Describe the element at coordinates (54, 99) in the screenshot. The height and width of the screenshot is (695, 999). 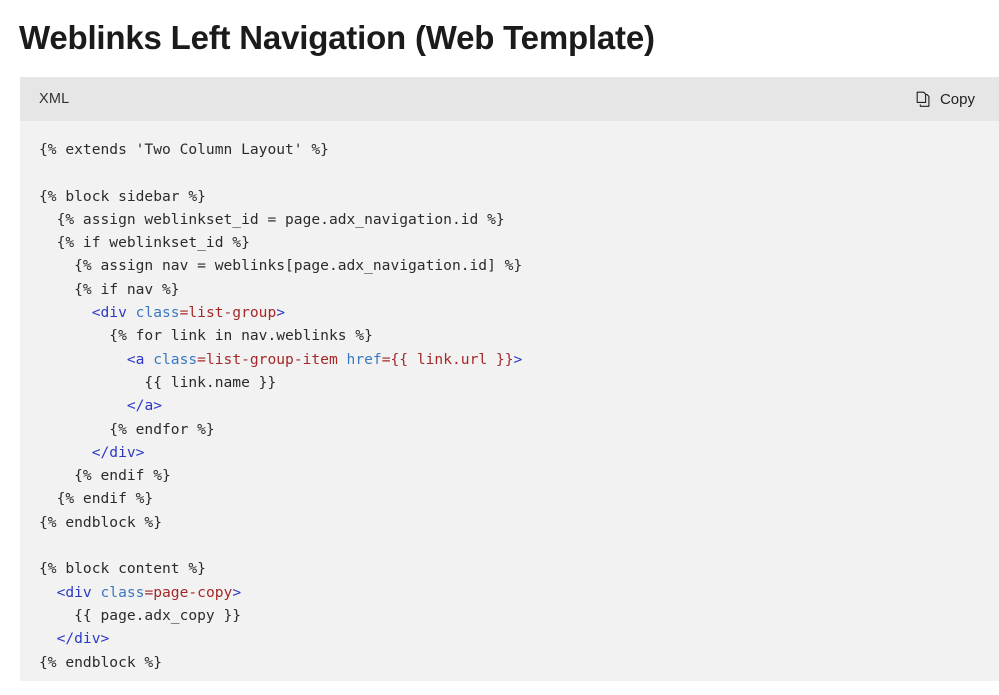
I see `code-language-label: XML` at that location.